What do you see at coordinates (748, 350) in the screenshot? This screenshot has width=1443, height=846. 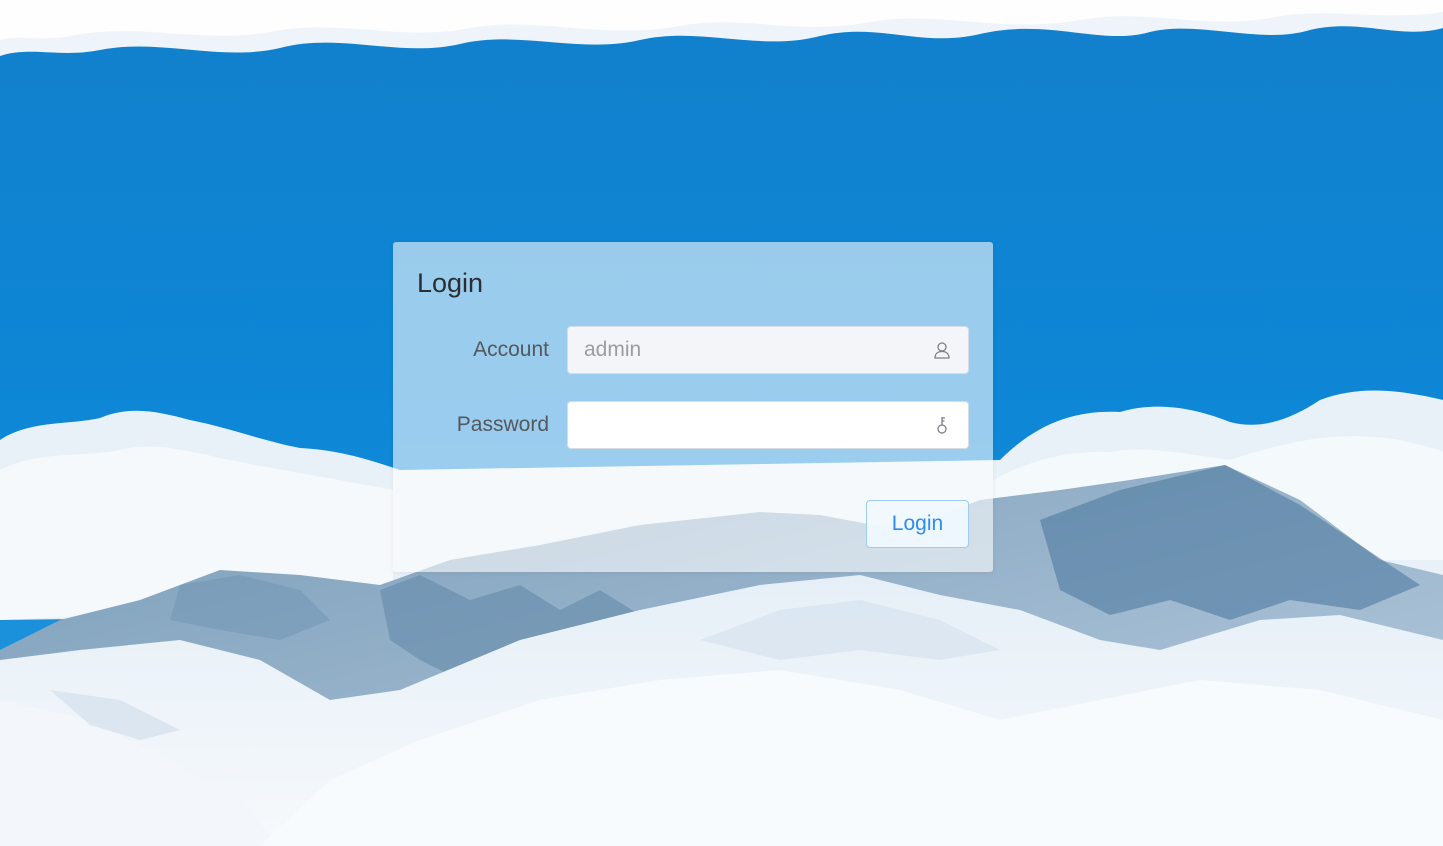 I see `account-input` at bounding box center [748, 350].